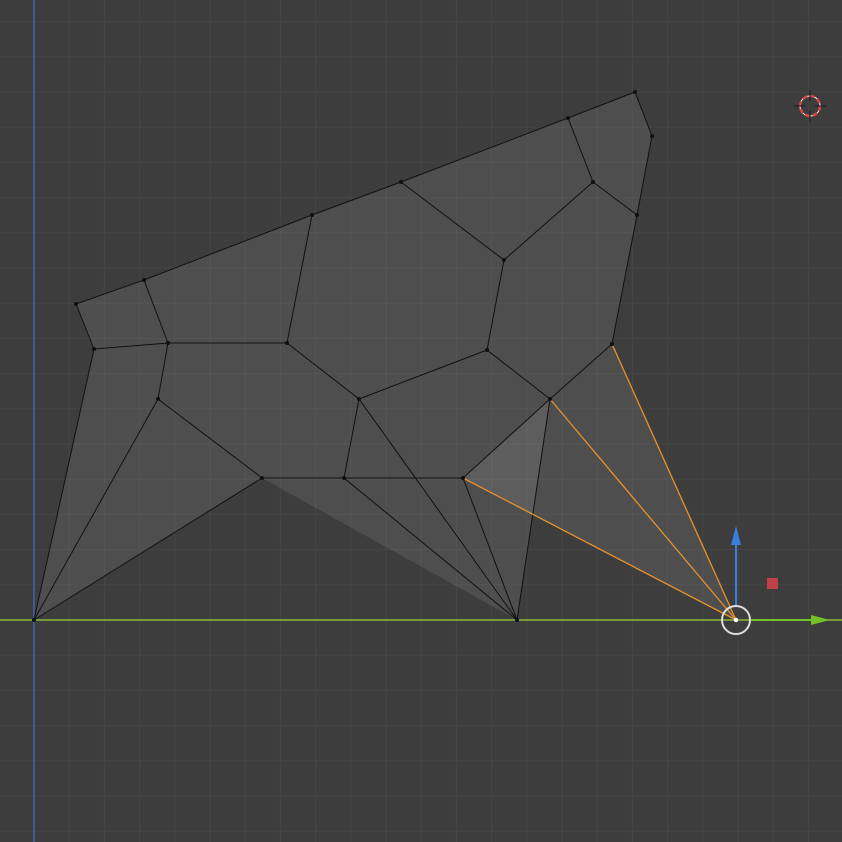 The height and width of the screenshot is (842, 842). Describe the element at coordinates (736, 535) in the screenshot. I see `gizmo-z-arrow-icon` at that location.